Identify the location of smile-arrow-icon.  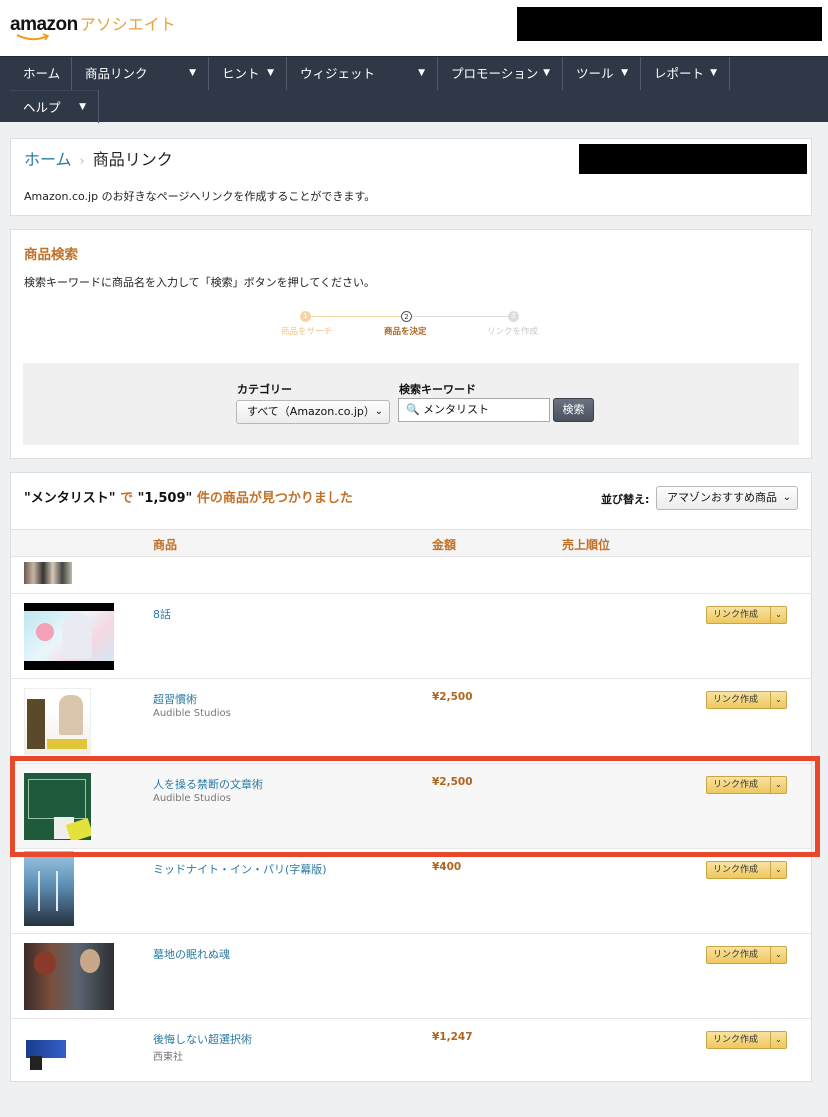
(33, 37).